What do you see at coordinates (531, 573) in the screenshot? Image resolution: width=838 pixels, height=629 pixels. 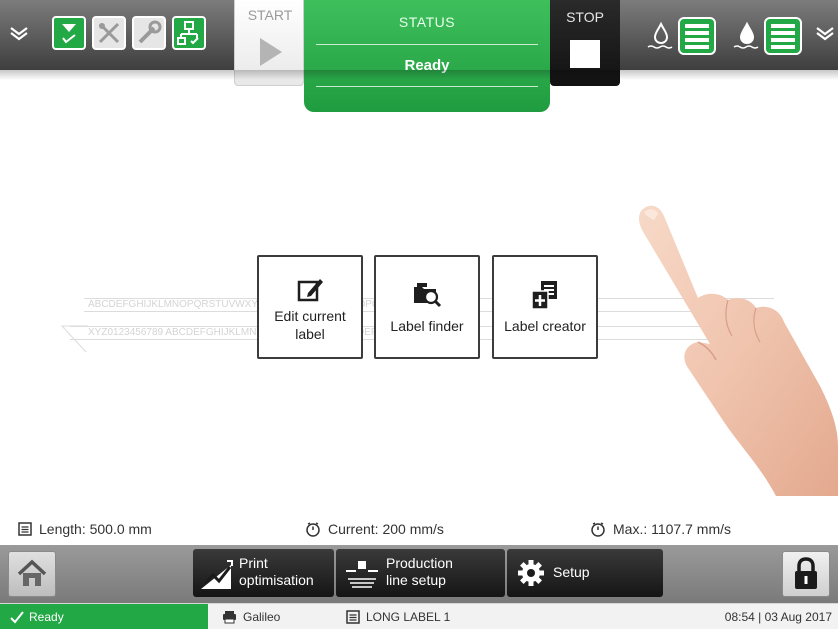 I see `gear-icon` at bounding box center [531, 573].